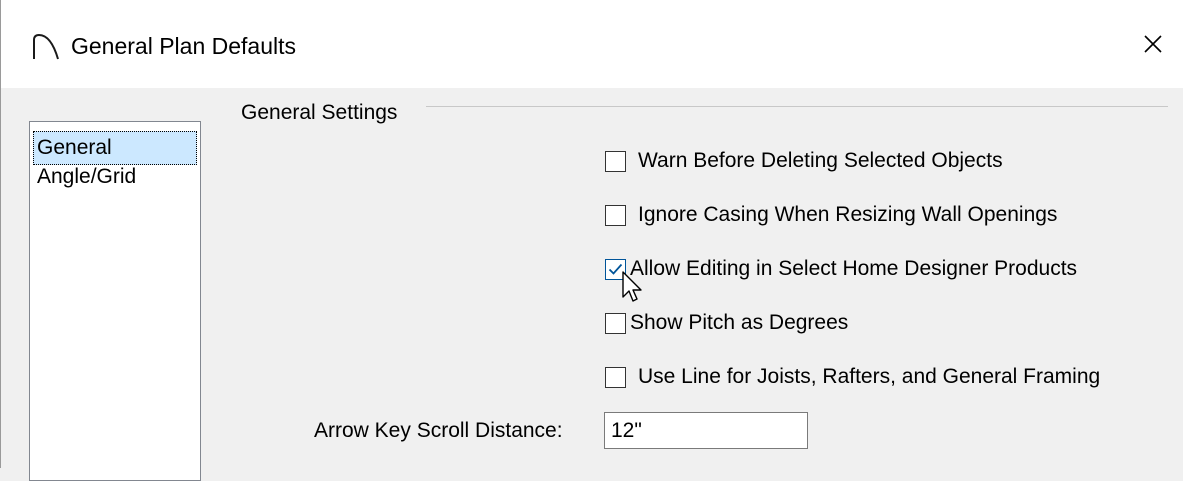 This screenshot has width=1183, height=481. What do you see at coordinates (739, 322) in the screenshot?
I see `checkbox-label: Show Pitch as Degrees` at bounding box center [739, 322].